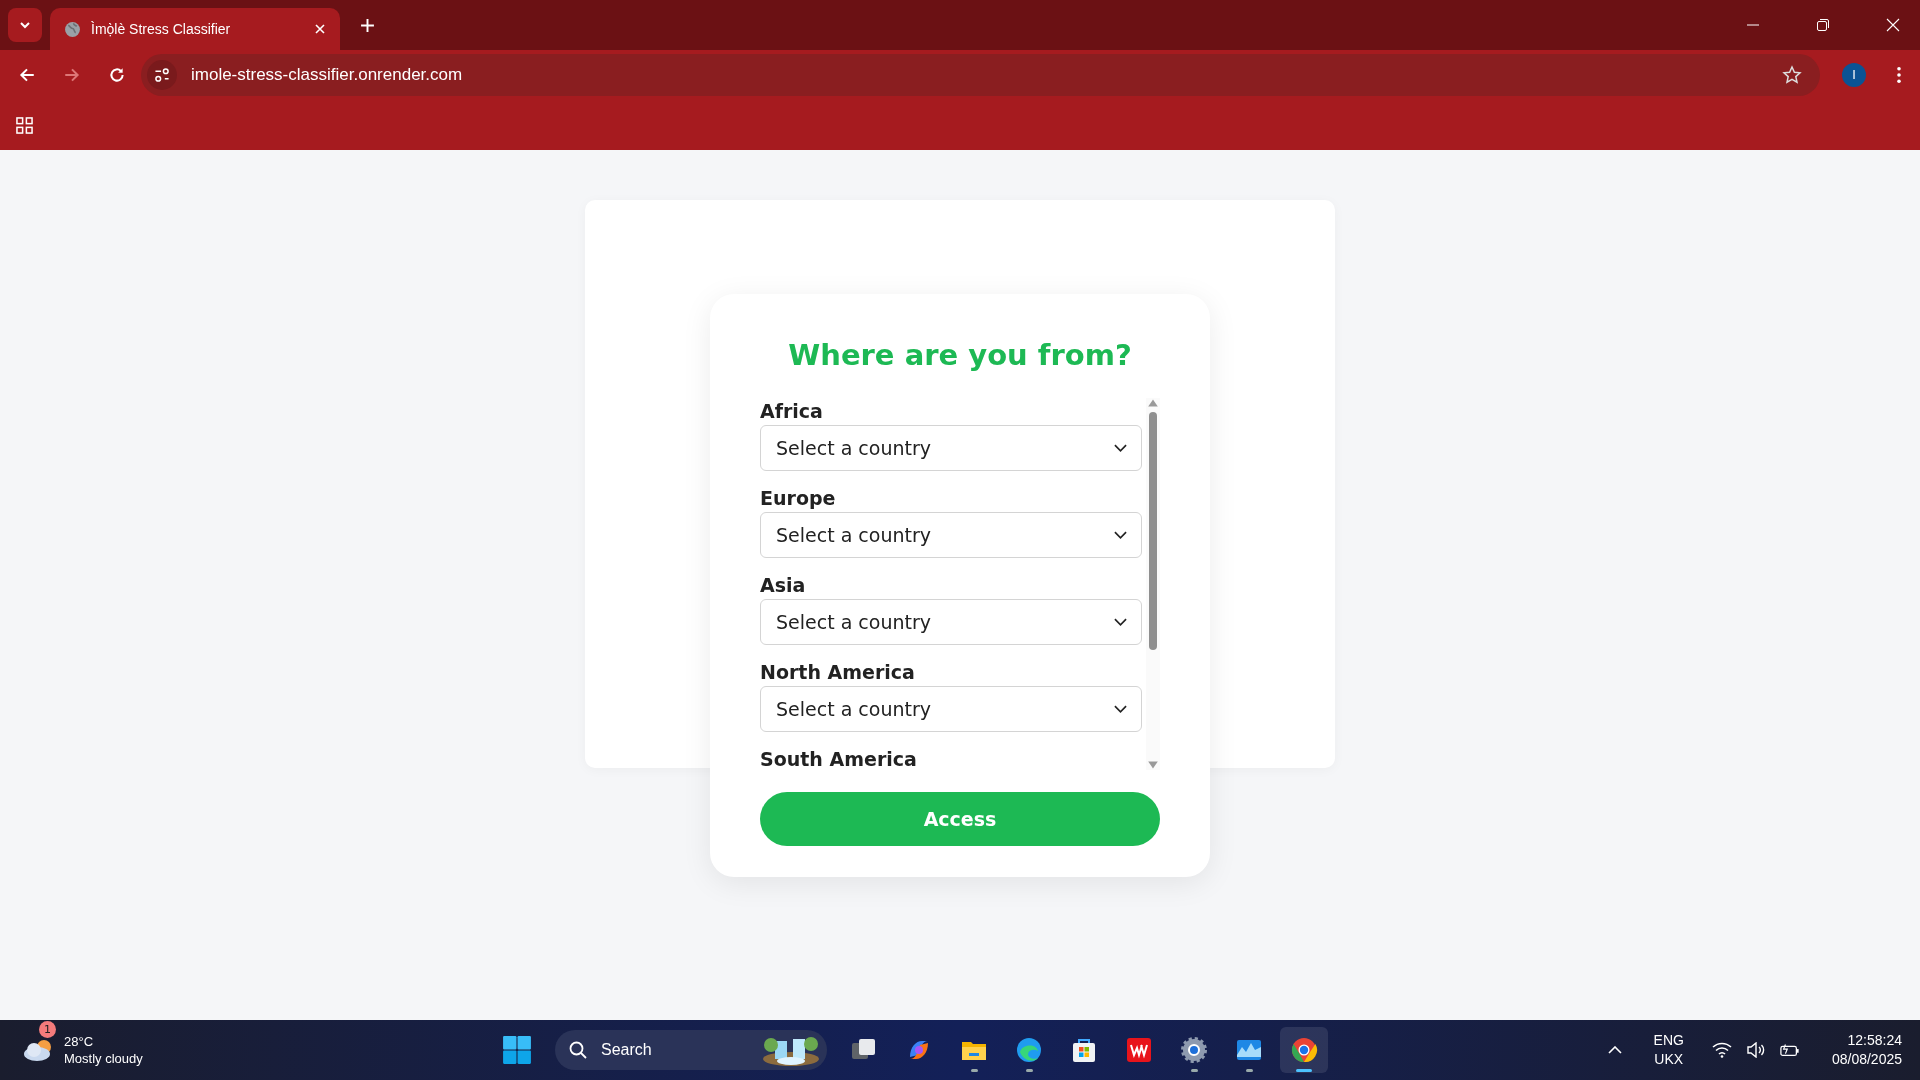 The image size is (1920, 1080). Describe the element at coordinates (1789, 1050) in the screenshot. I see `battery-icon` at that location.